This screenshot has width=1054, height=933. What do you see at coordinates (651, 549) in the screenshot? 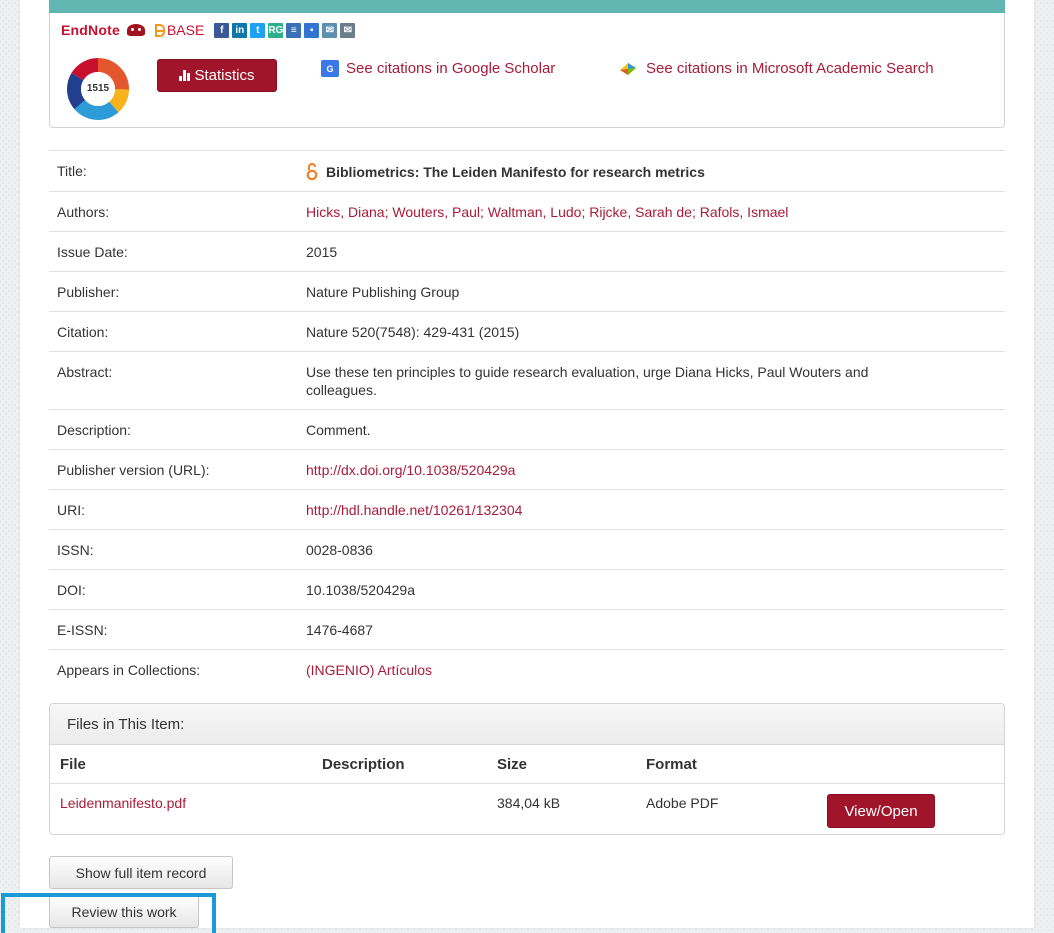
I see `metadata-value: 0028-0836` at bounding box center [651, 549].